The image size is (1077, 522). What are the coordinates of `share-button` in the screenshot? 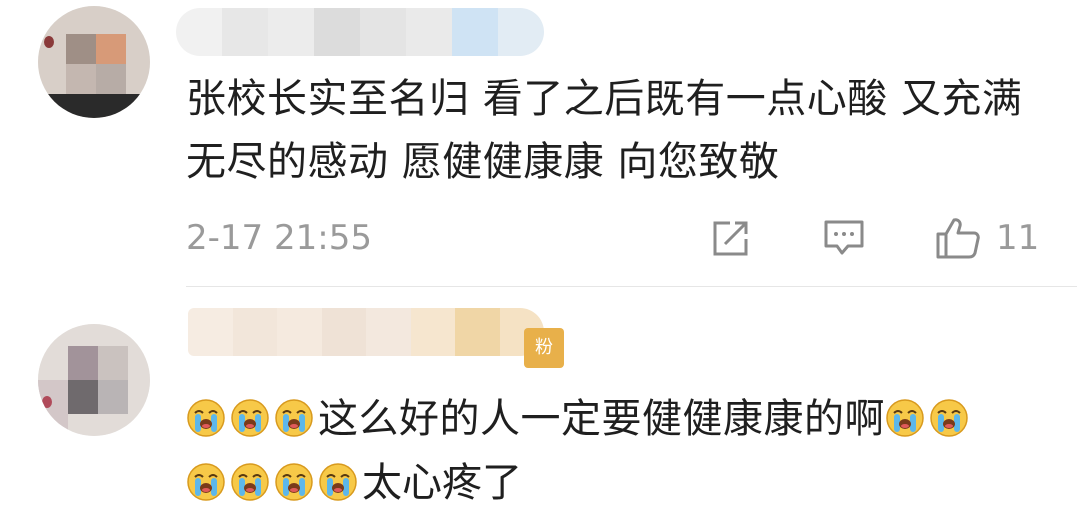 It's located at (731, 238).